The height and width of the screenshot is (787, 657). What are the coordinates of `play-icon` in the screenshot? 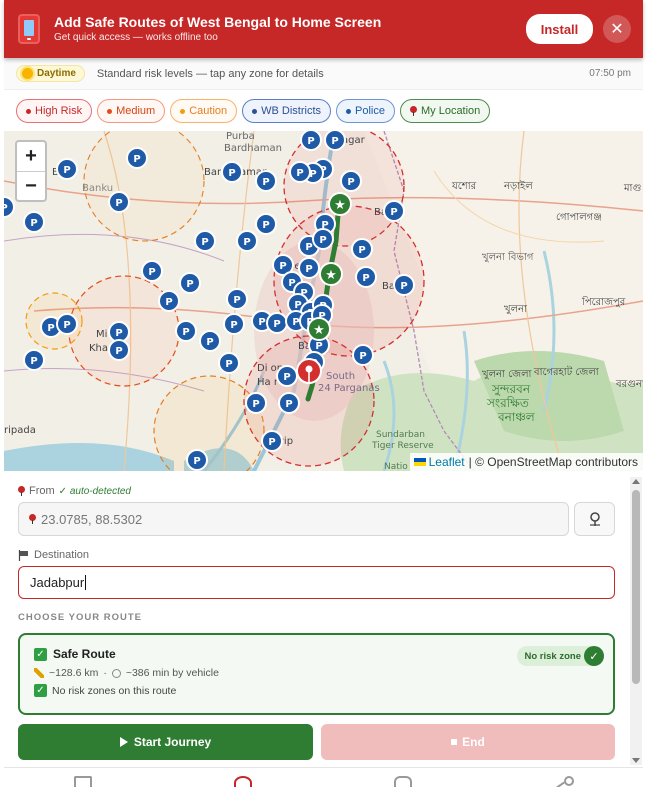 It's located at (123, 742).